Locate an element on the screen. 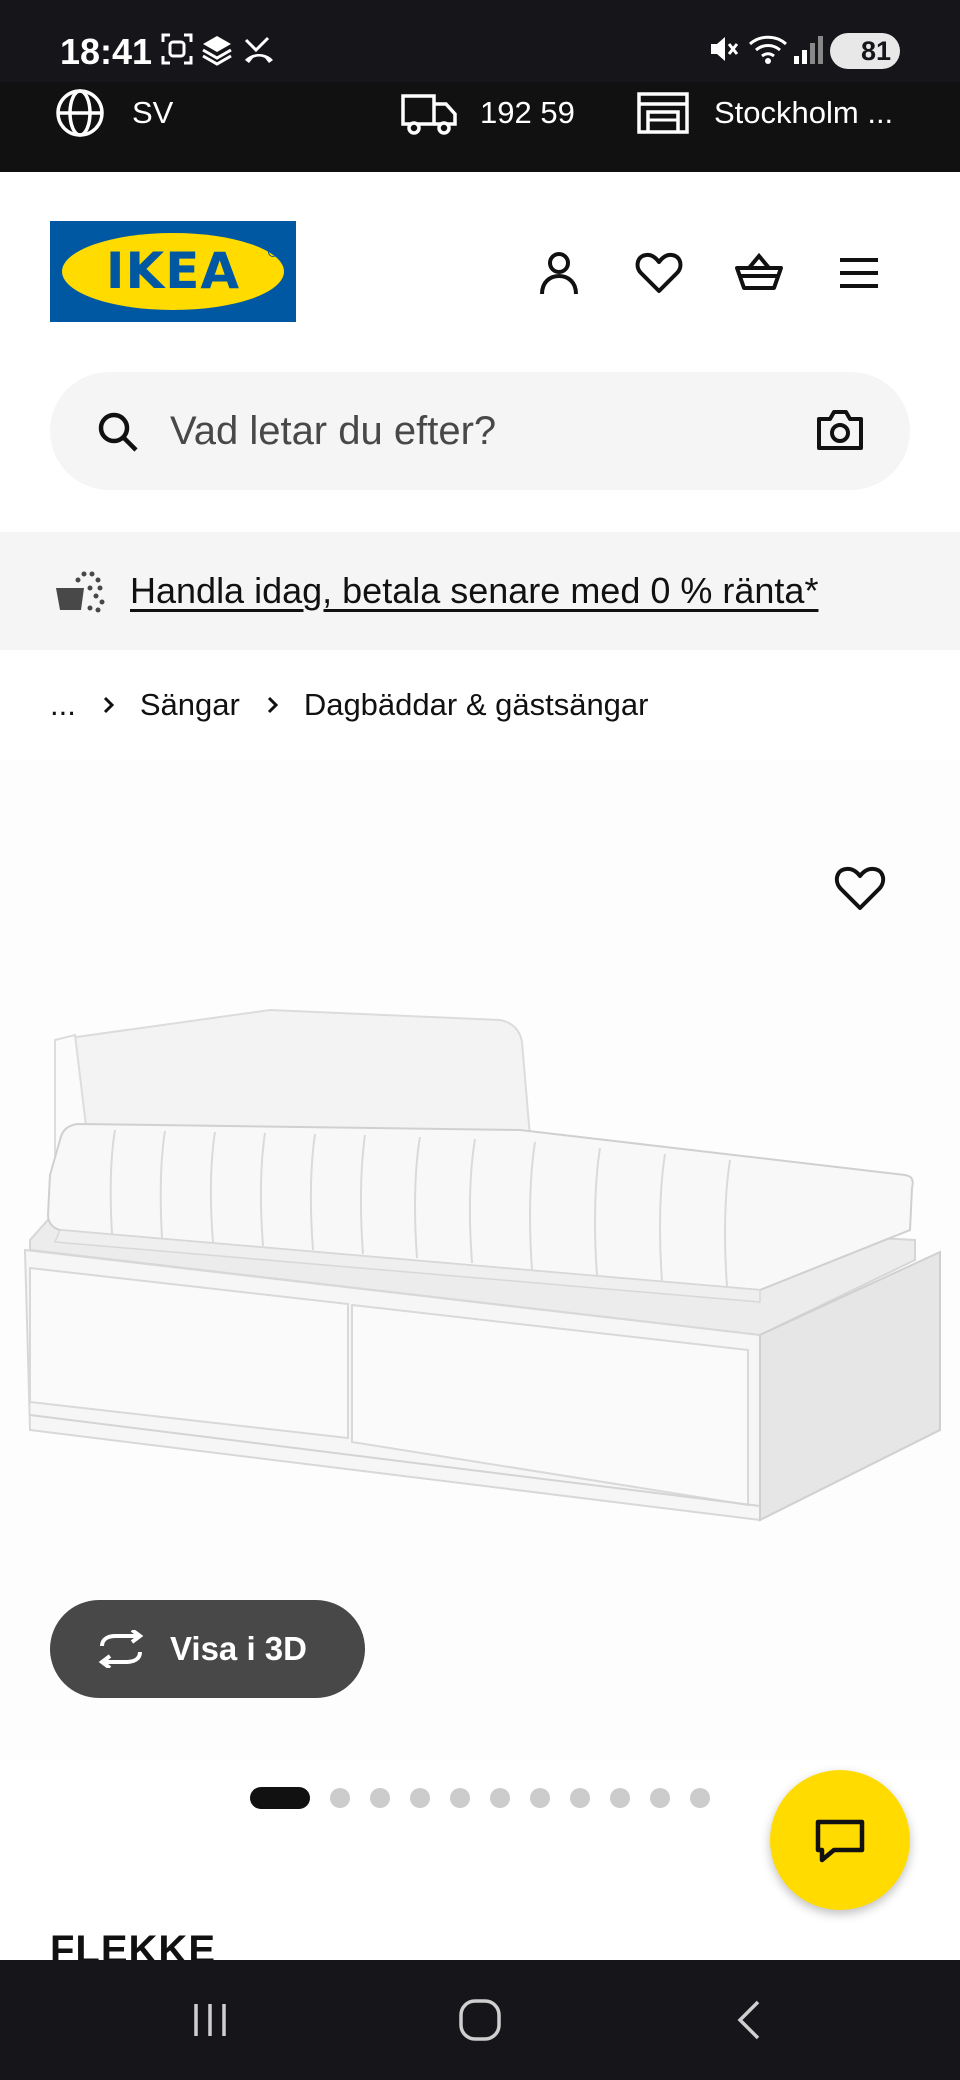 This screenshot has height=2080, width=960. postal-code: 192 59 is located at coordinates (527, 112).